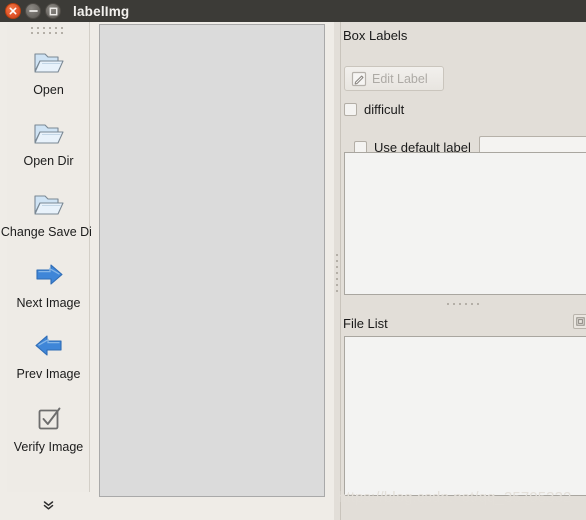 This screenshot has height=520, width=586. I want to click on close-window-button, so click(13, 11).